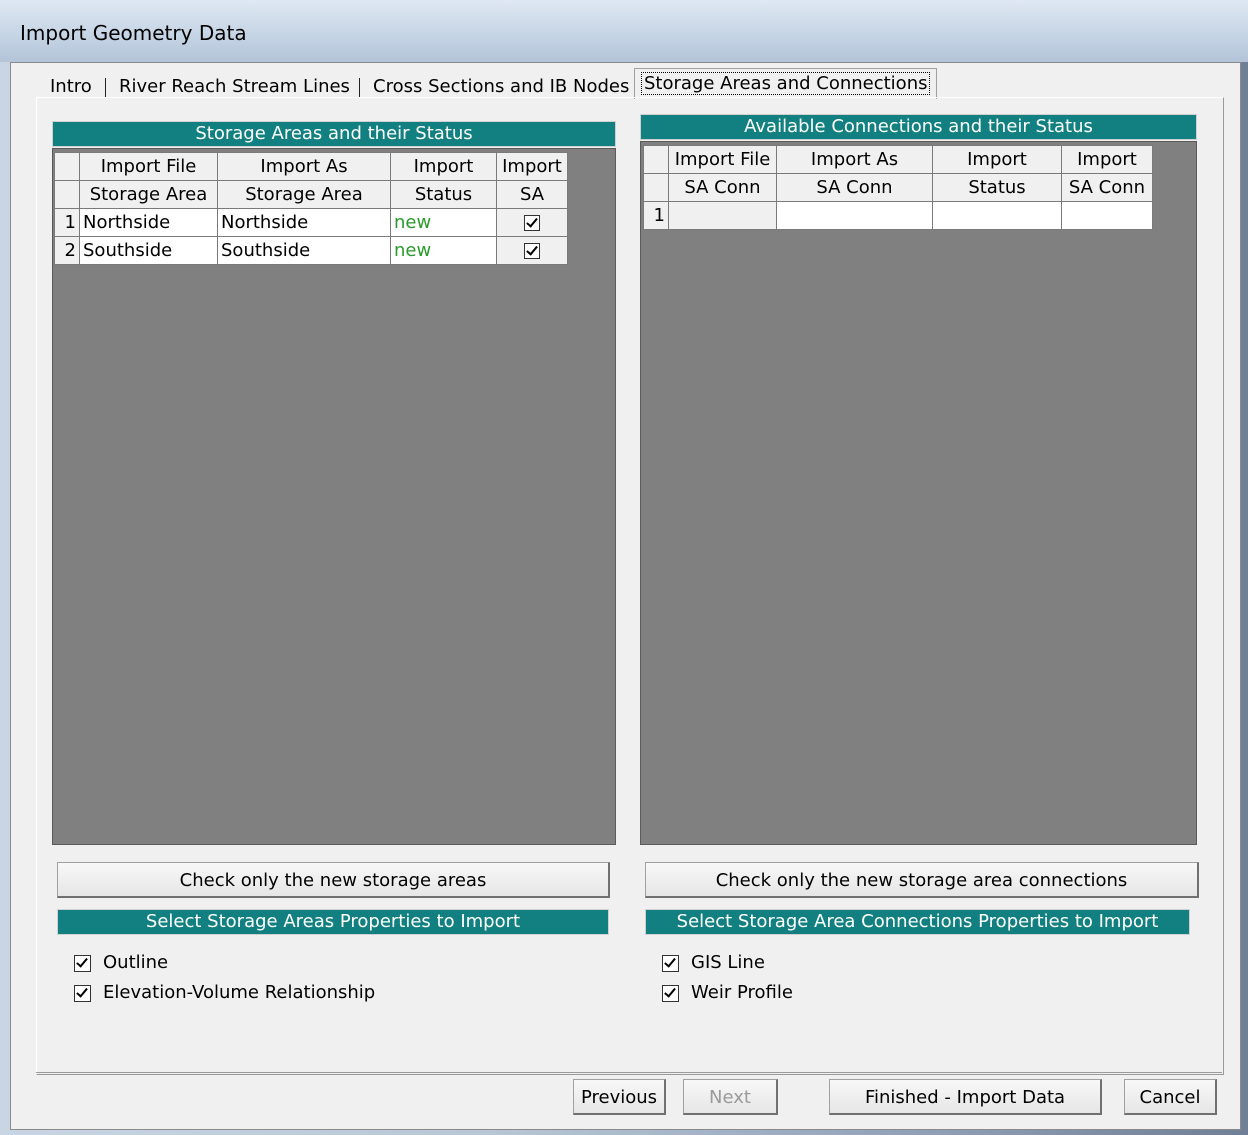  I want to click on import-as-cell, so click(854, 215).